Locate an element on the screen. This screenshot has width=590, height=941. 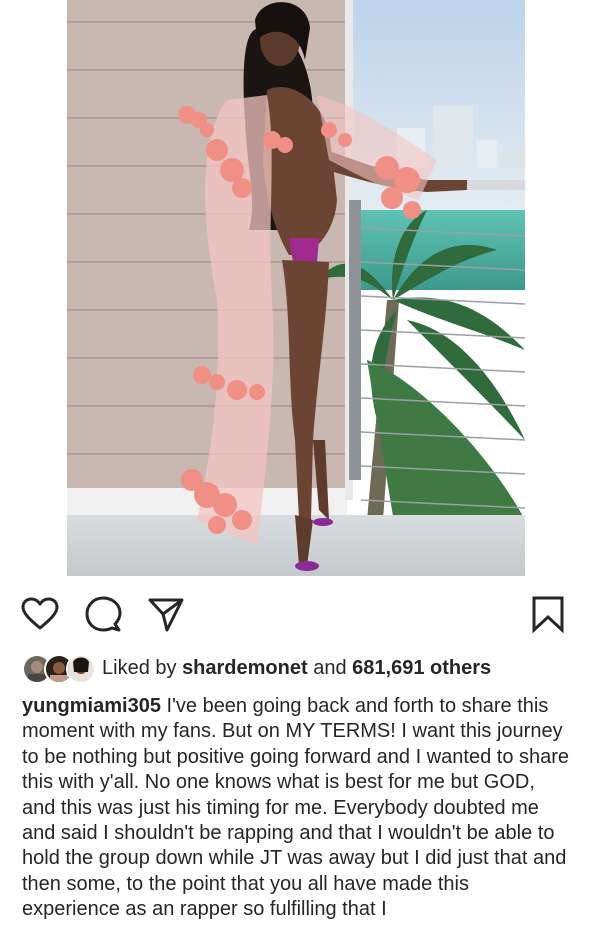
comment-button is located at coordinates (103, 614).